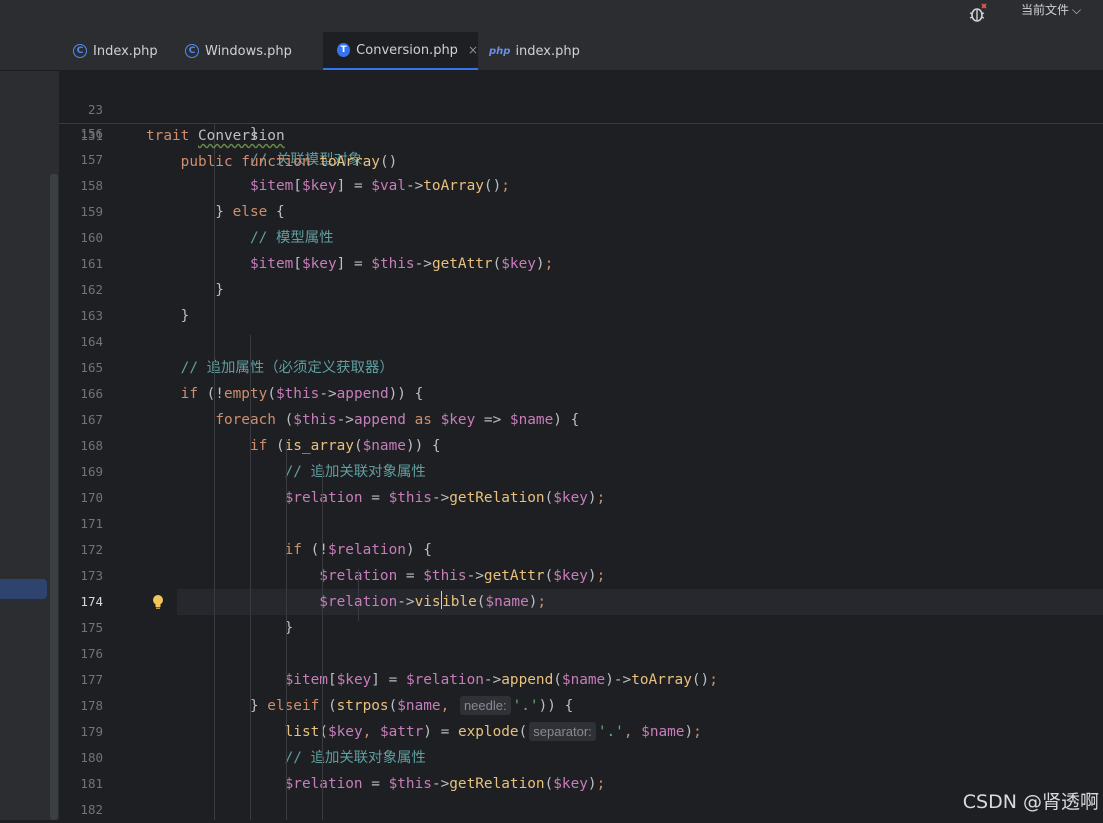 This screenshot has height=823, width=1103. Describe the element at coordinates (358, 550) in the screenshot. I see `code-text: if (!$relation) {` at that location.